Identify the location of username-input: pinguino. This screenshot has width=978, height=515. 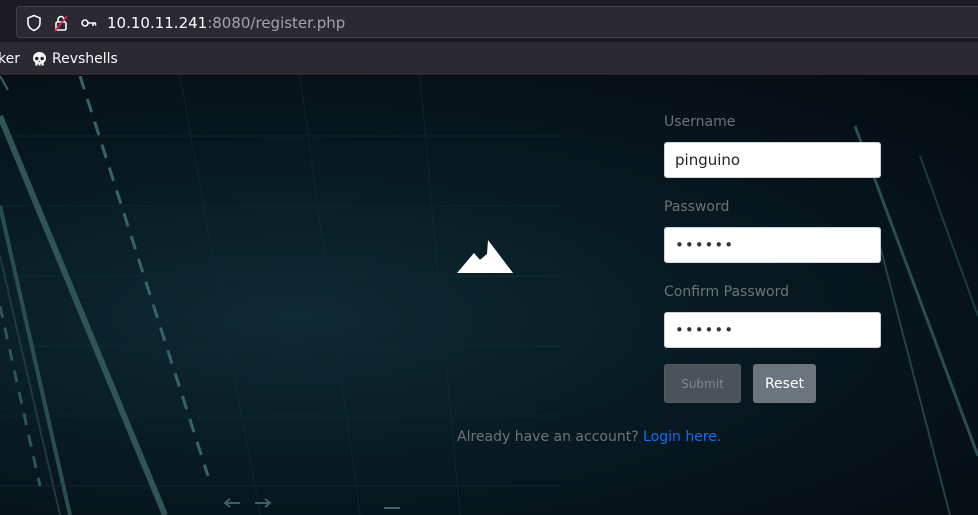
(772, 160).